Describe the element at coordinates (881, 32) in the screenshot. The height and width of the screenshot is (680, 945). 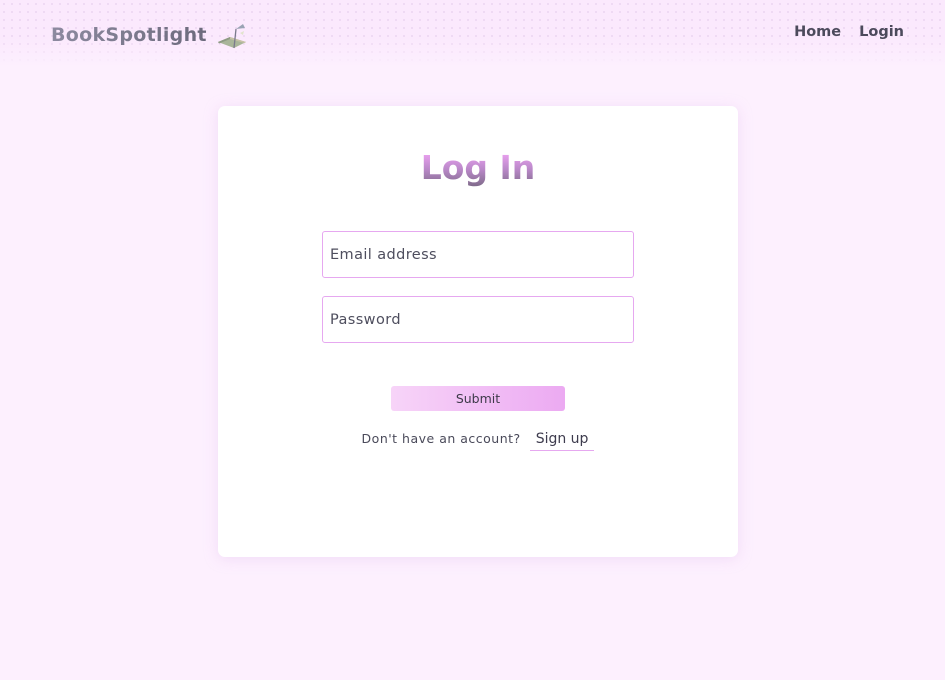
I see `nav-login-link: Login` at that location.